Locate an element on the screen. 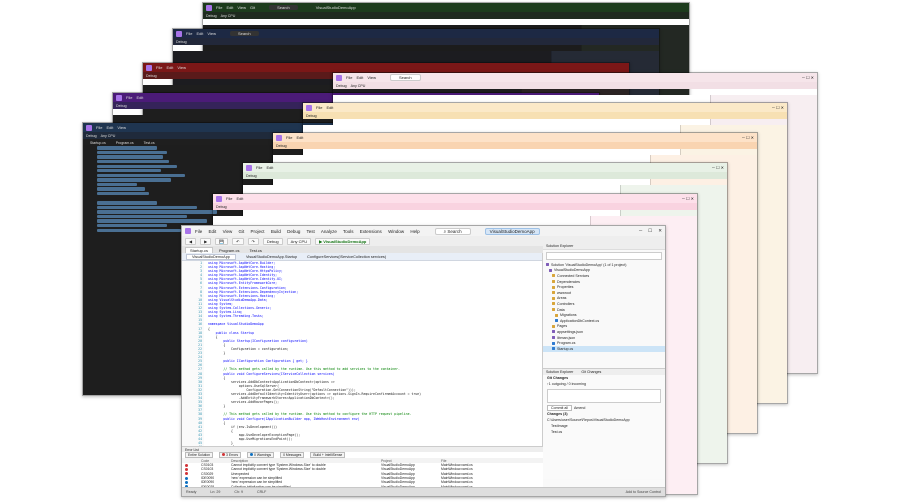 This screenshot has height=503, width=900. menu-file: File is located at coordinates (198, 231).